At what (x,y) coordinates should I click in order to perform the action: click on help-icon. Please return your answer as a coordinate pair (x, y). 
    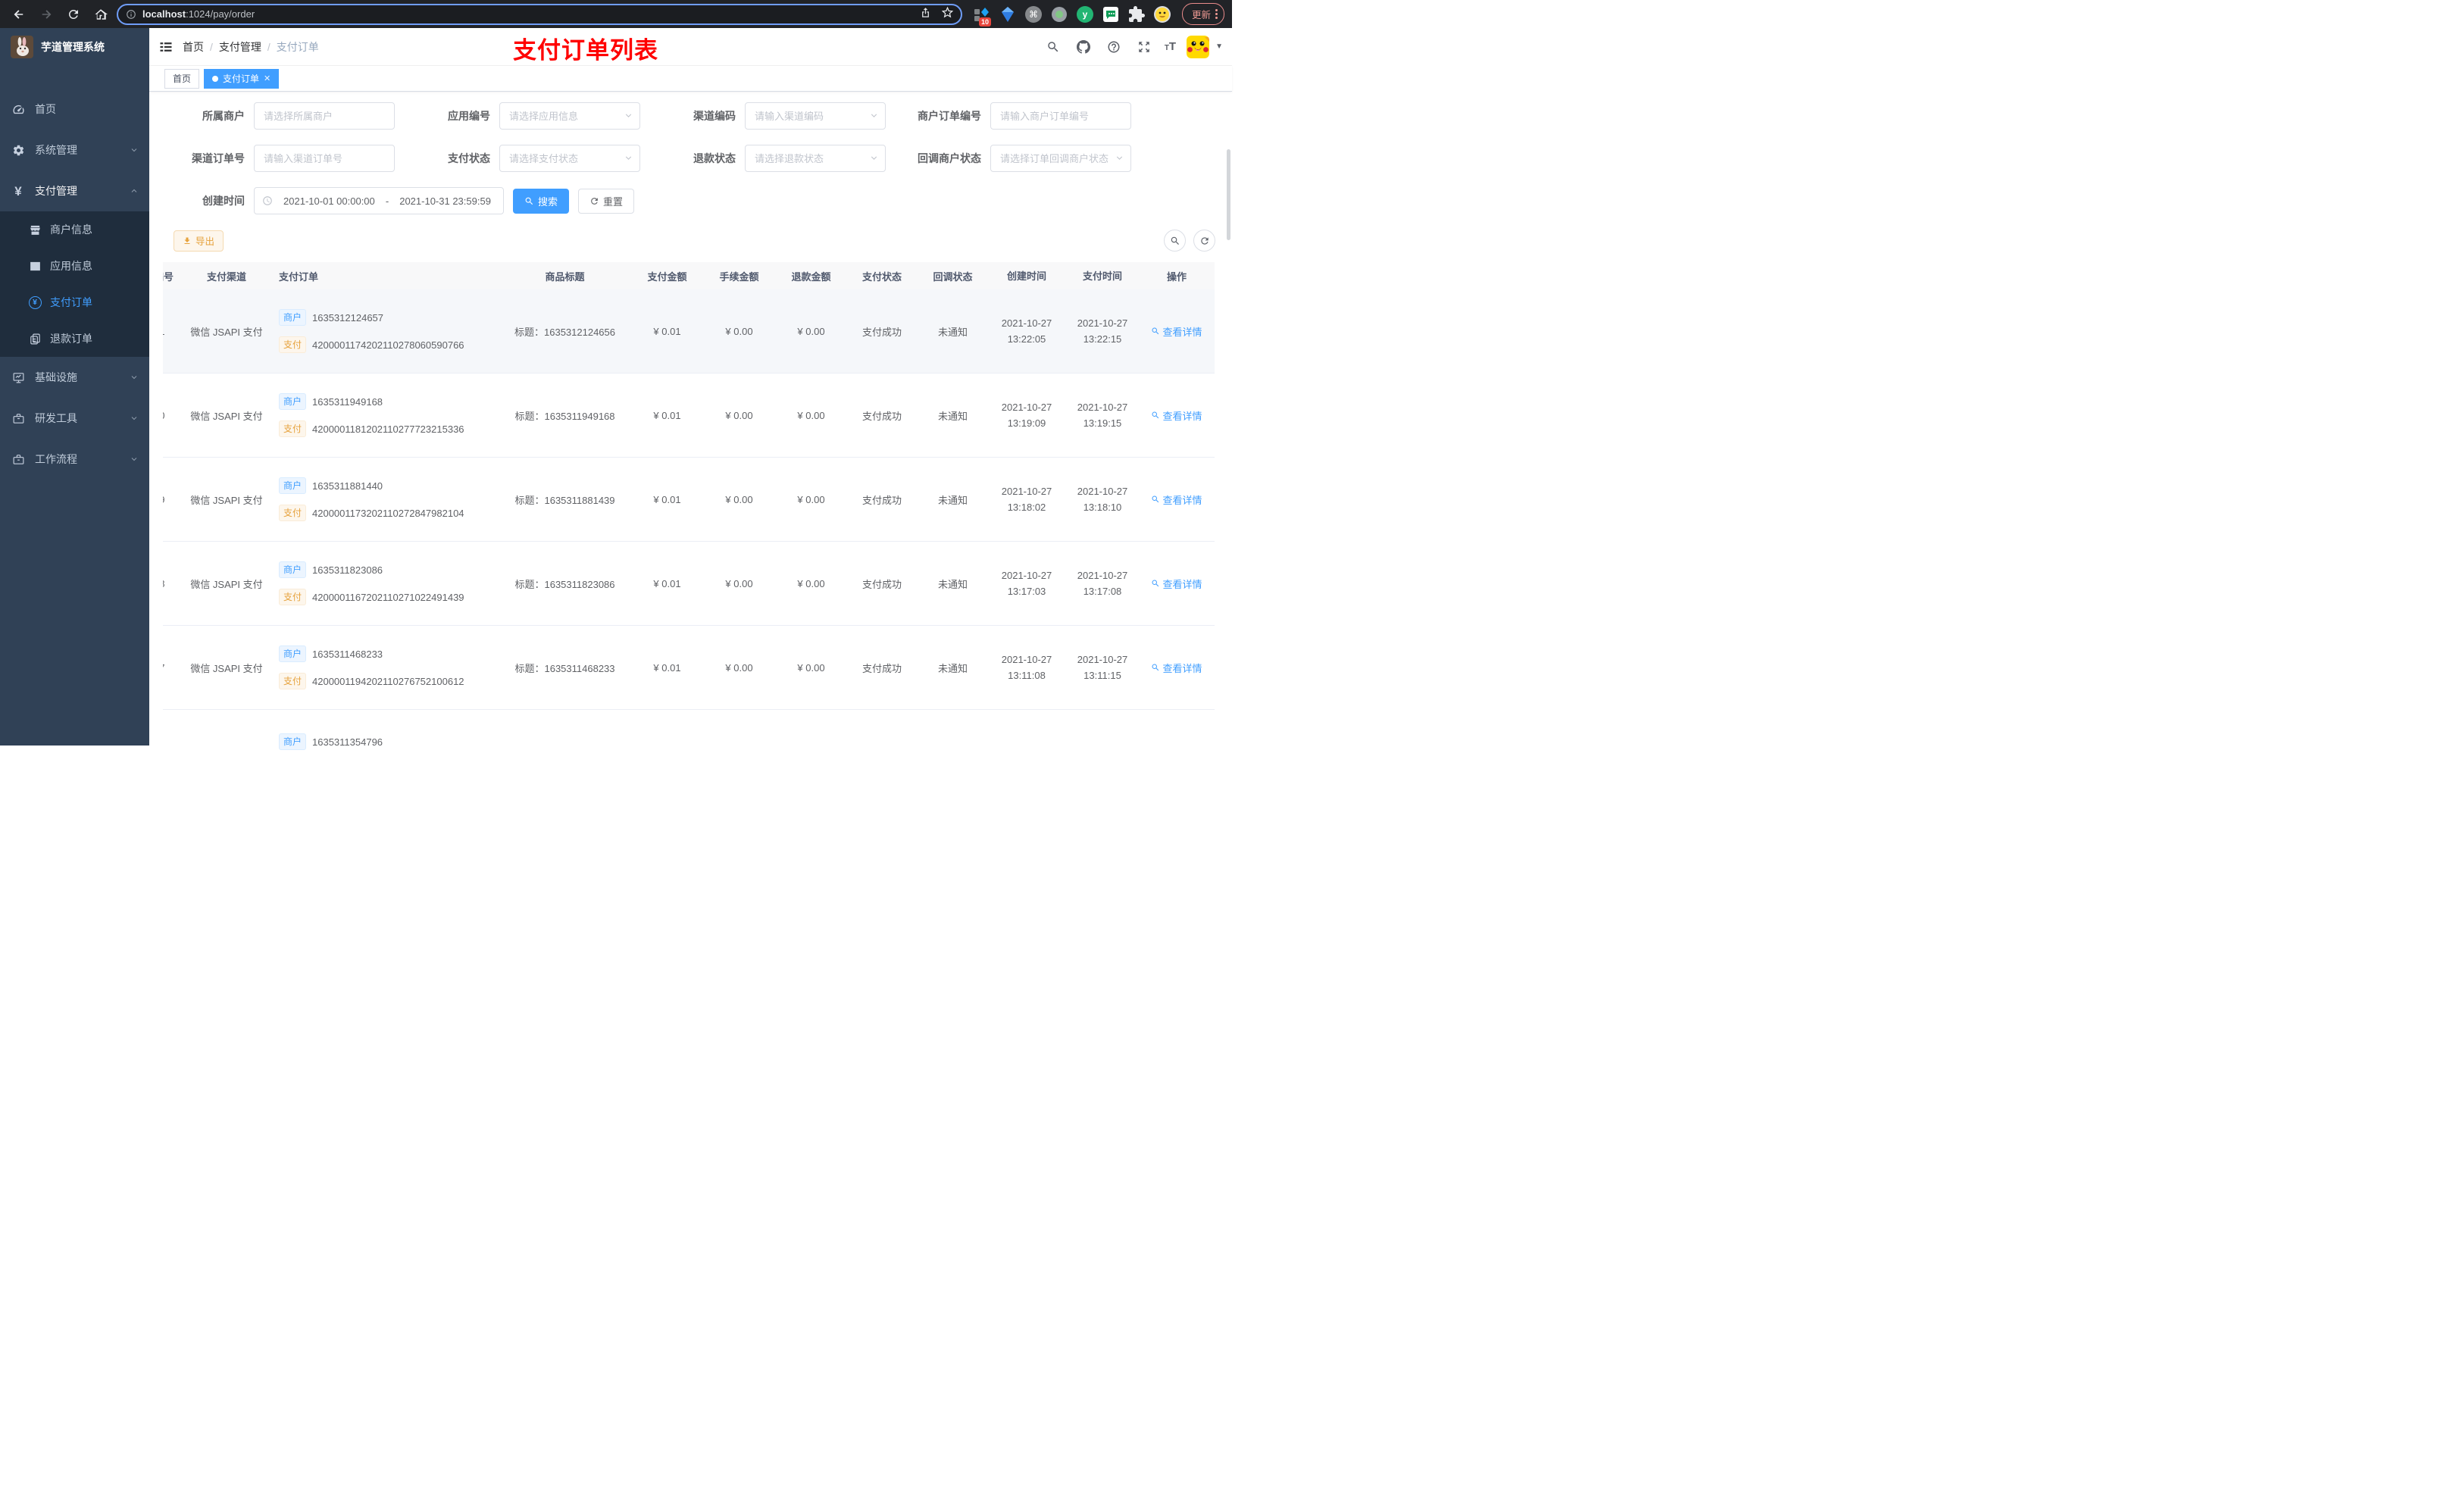
    Looking at the image, I should click on (1114, 47).